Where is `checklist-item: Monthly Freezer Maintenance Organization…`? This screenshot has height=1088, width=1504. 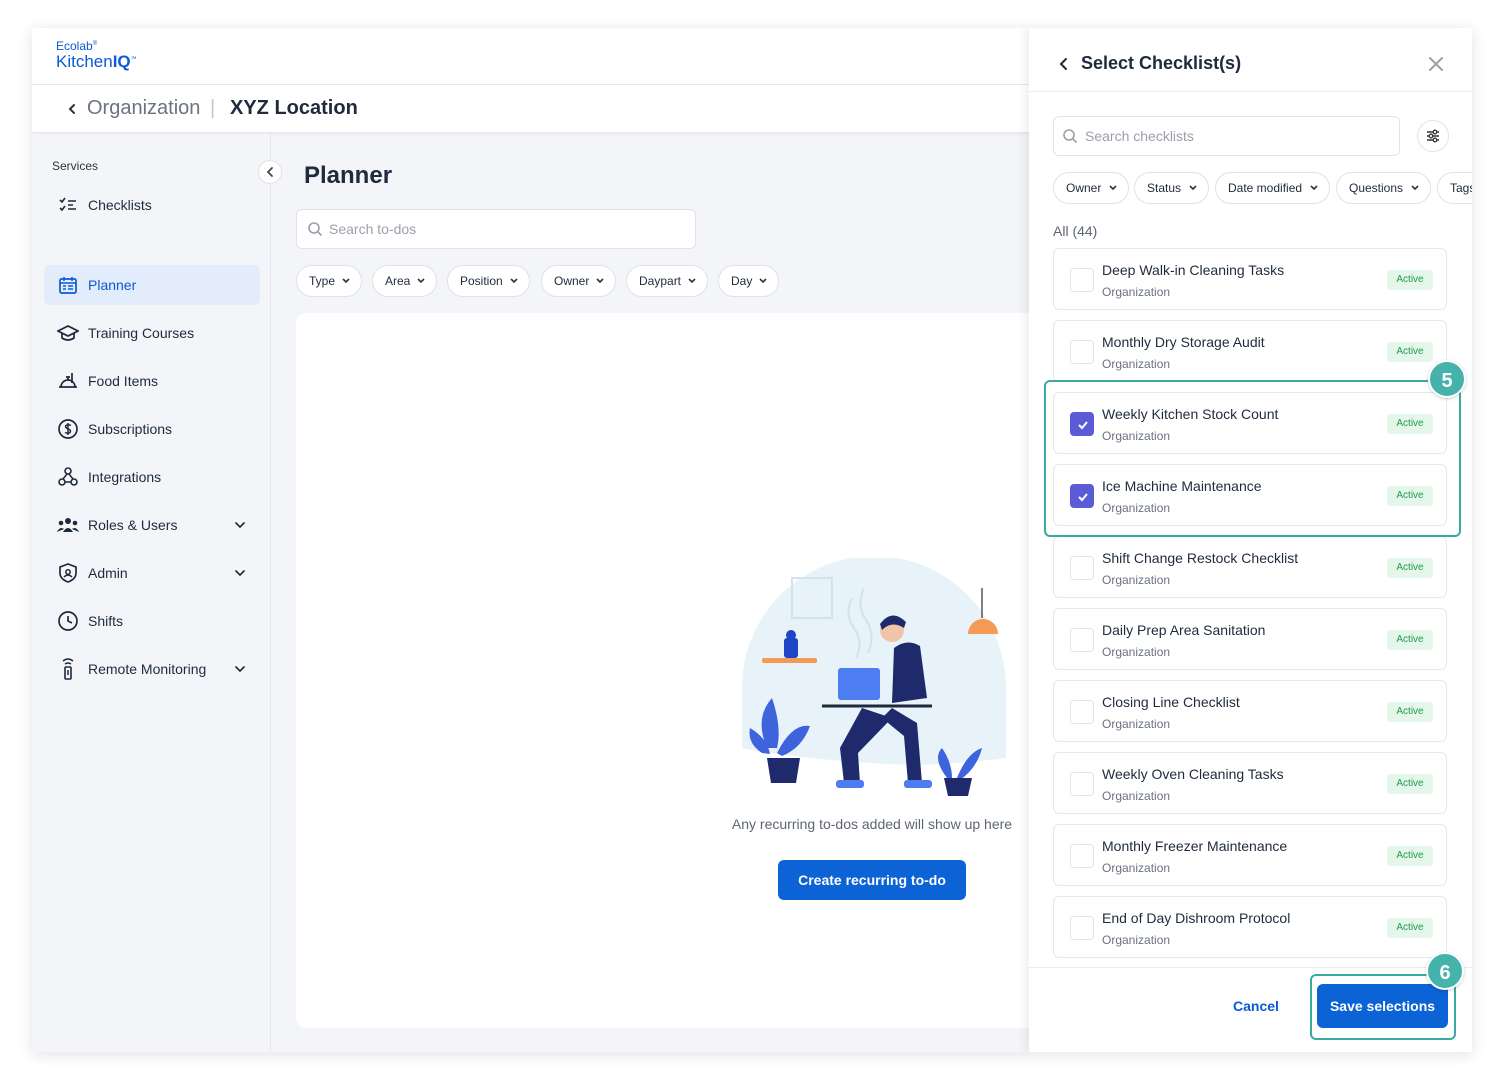
checklist-item: Monthly Freezer Maintenance Organization… is located at coordinates (1250, 855).